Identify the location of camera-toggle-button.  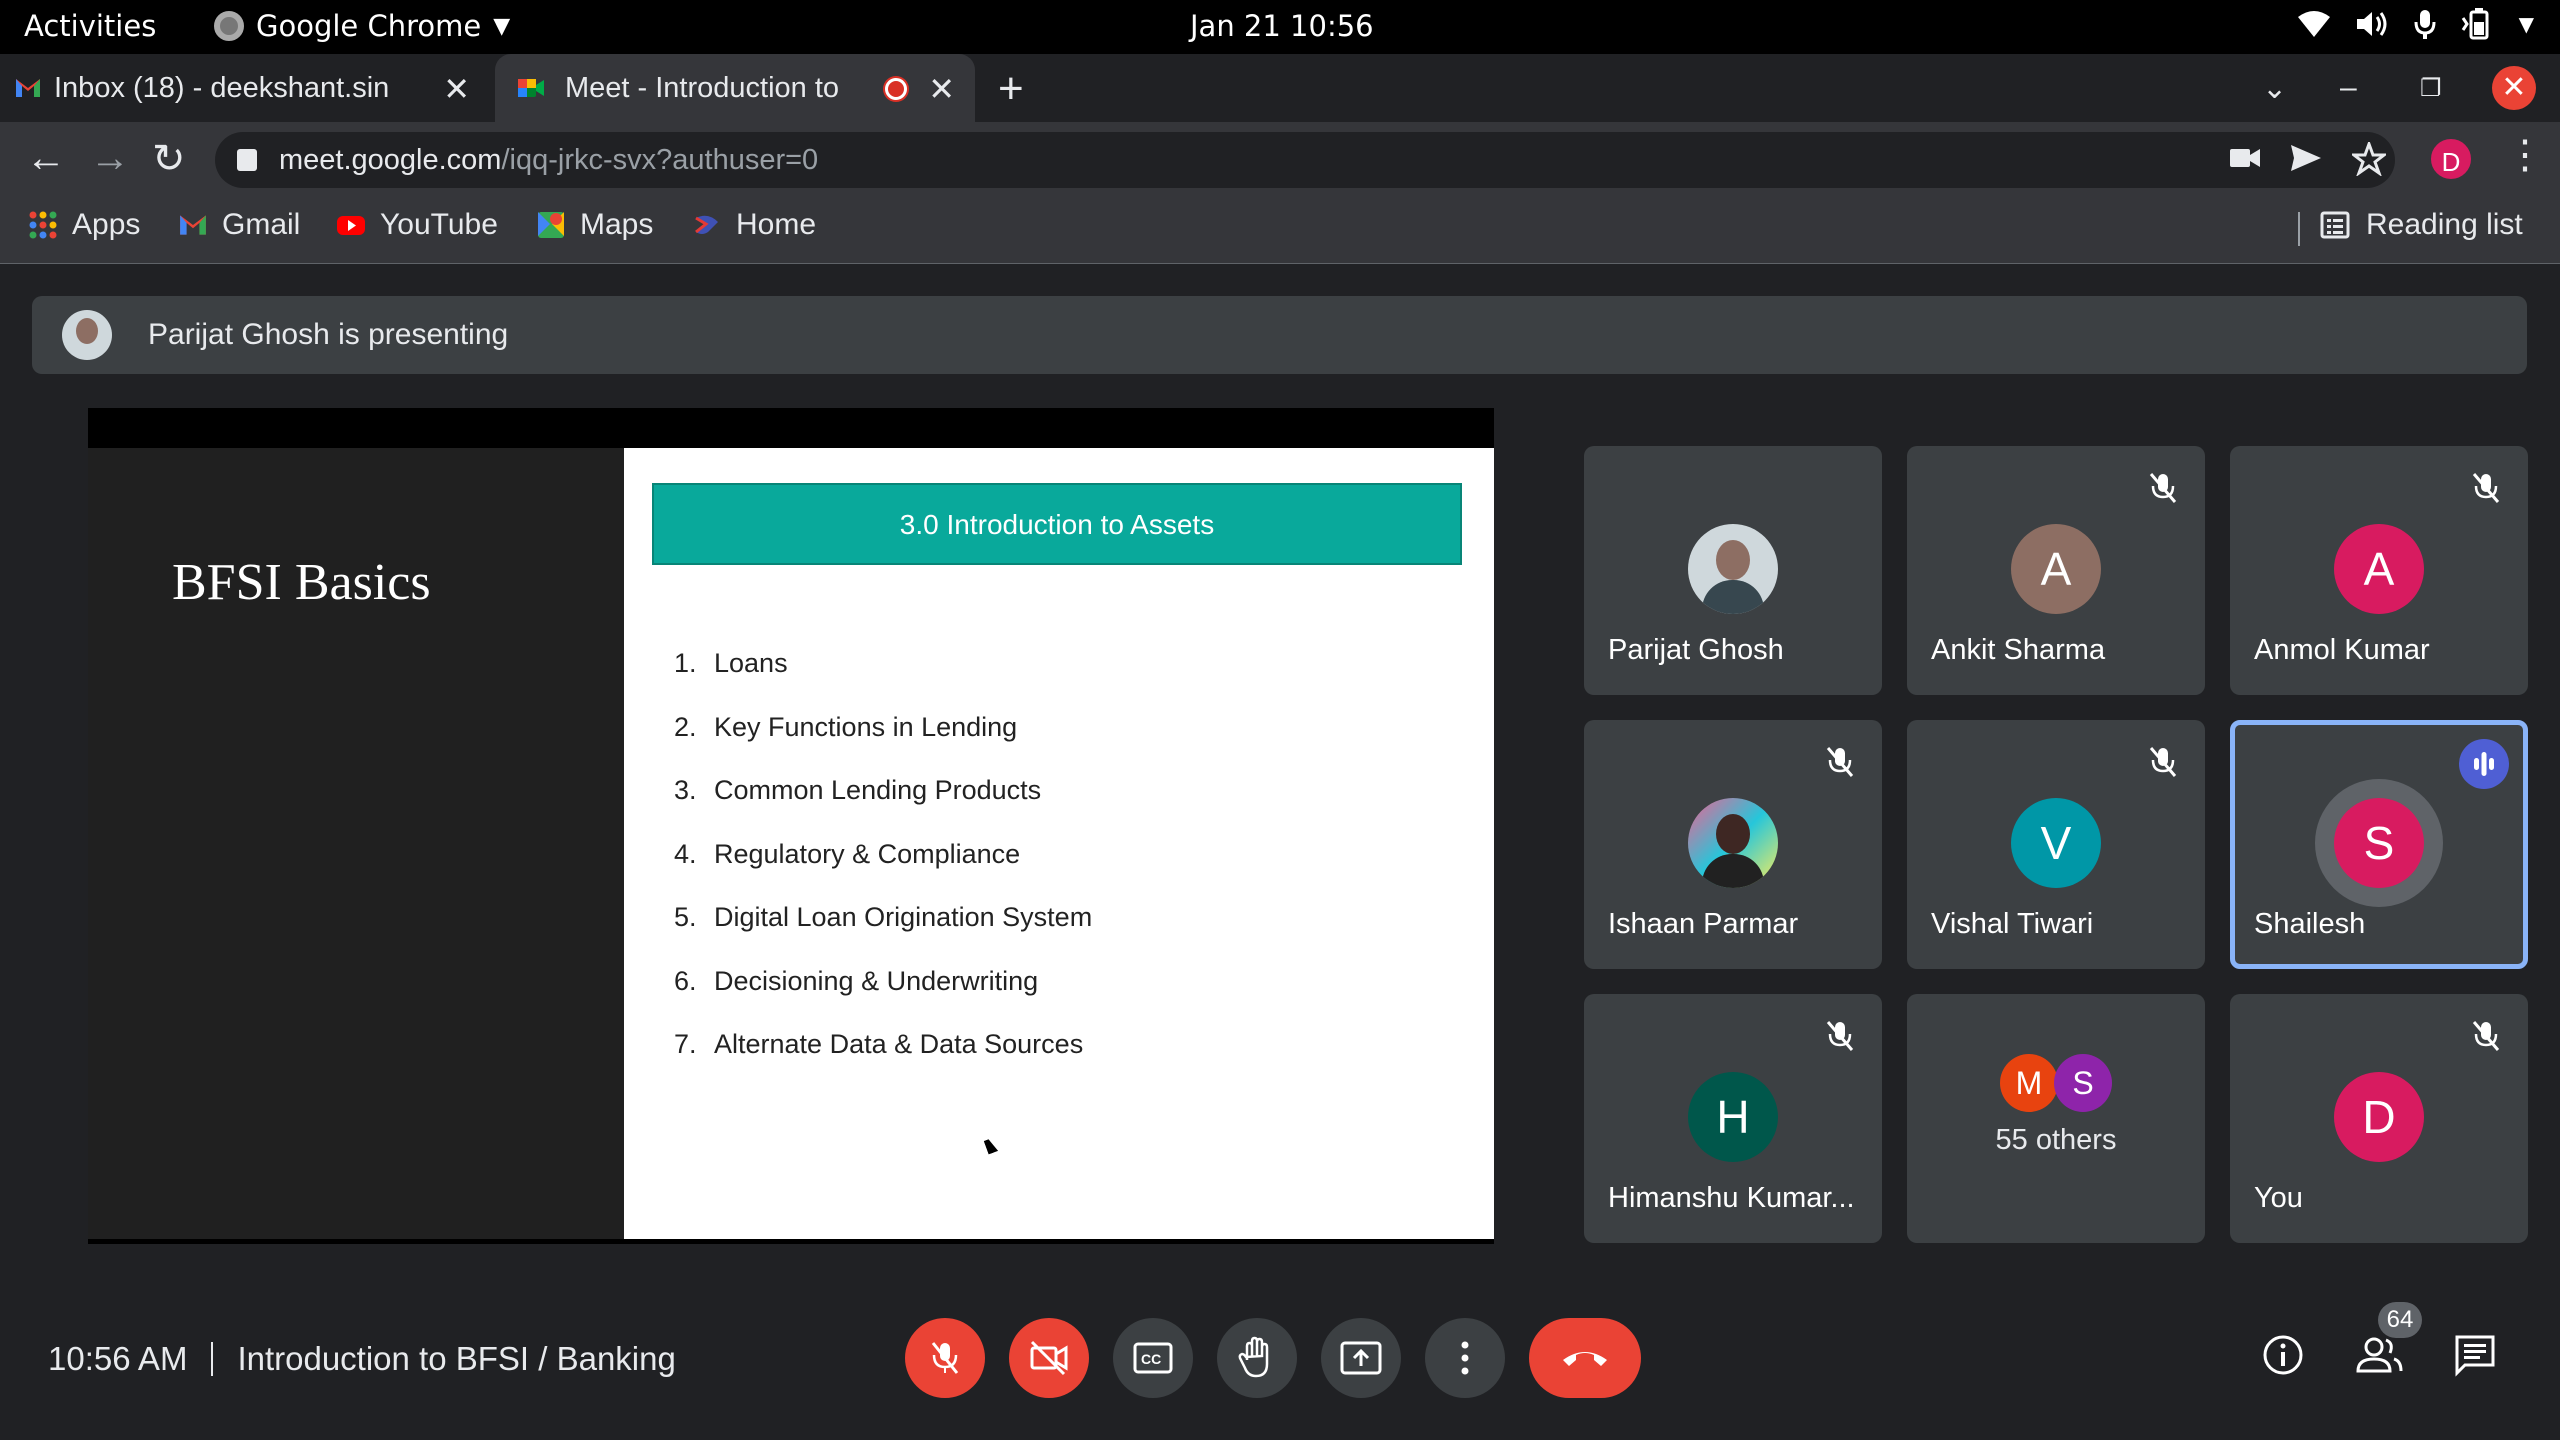
(1049, 1358).